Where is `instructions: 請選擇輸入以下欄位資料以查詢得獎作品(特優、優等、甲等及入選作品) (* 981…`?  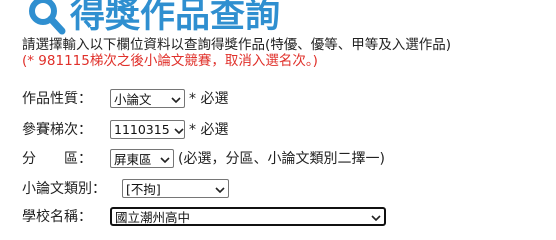
instructions: 請選擇輸入以下欄位資料以查詢得獎作品(特優、優等、甲等及入選作品) (* 981… is located at coordinates (236, 53).